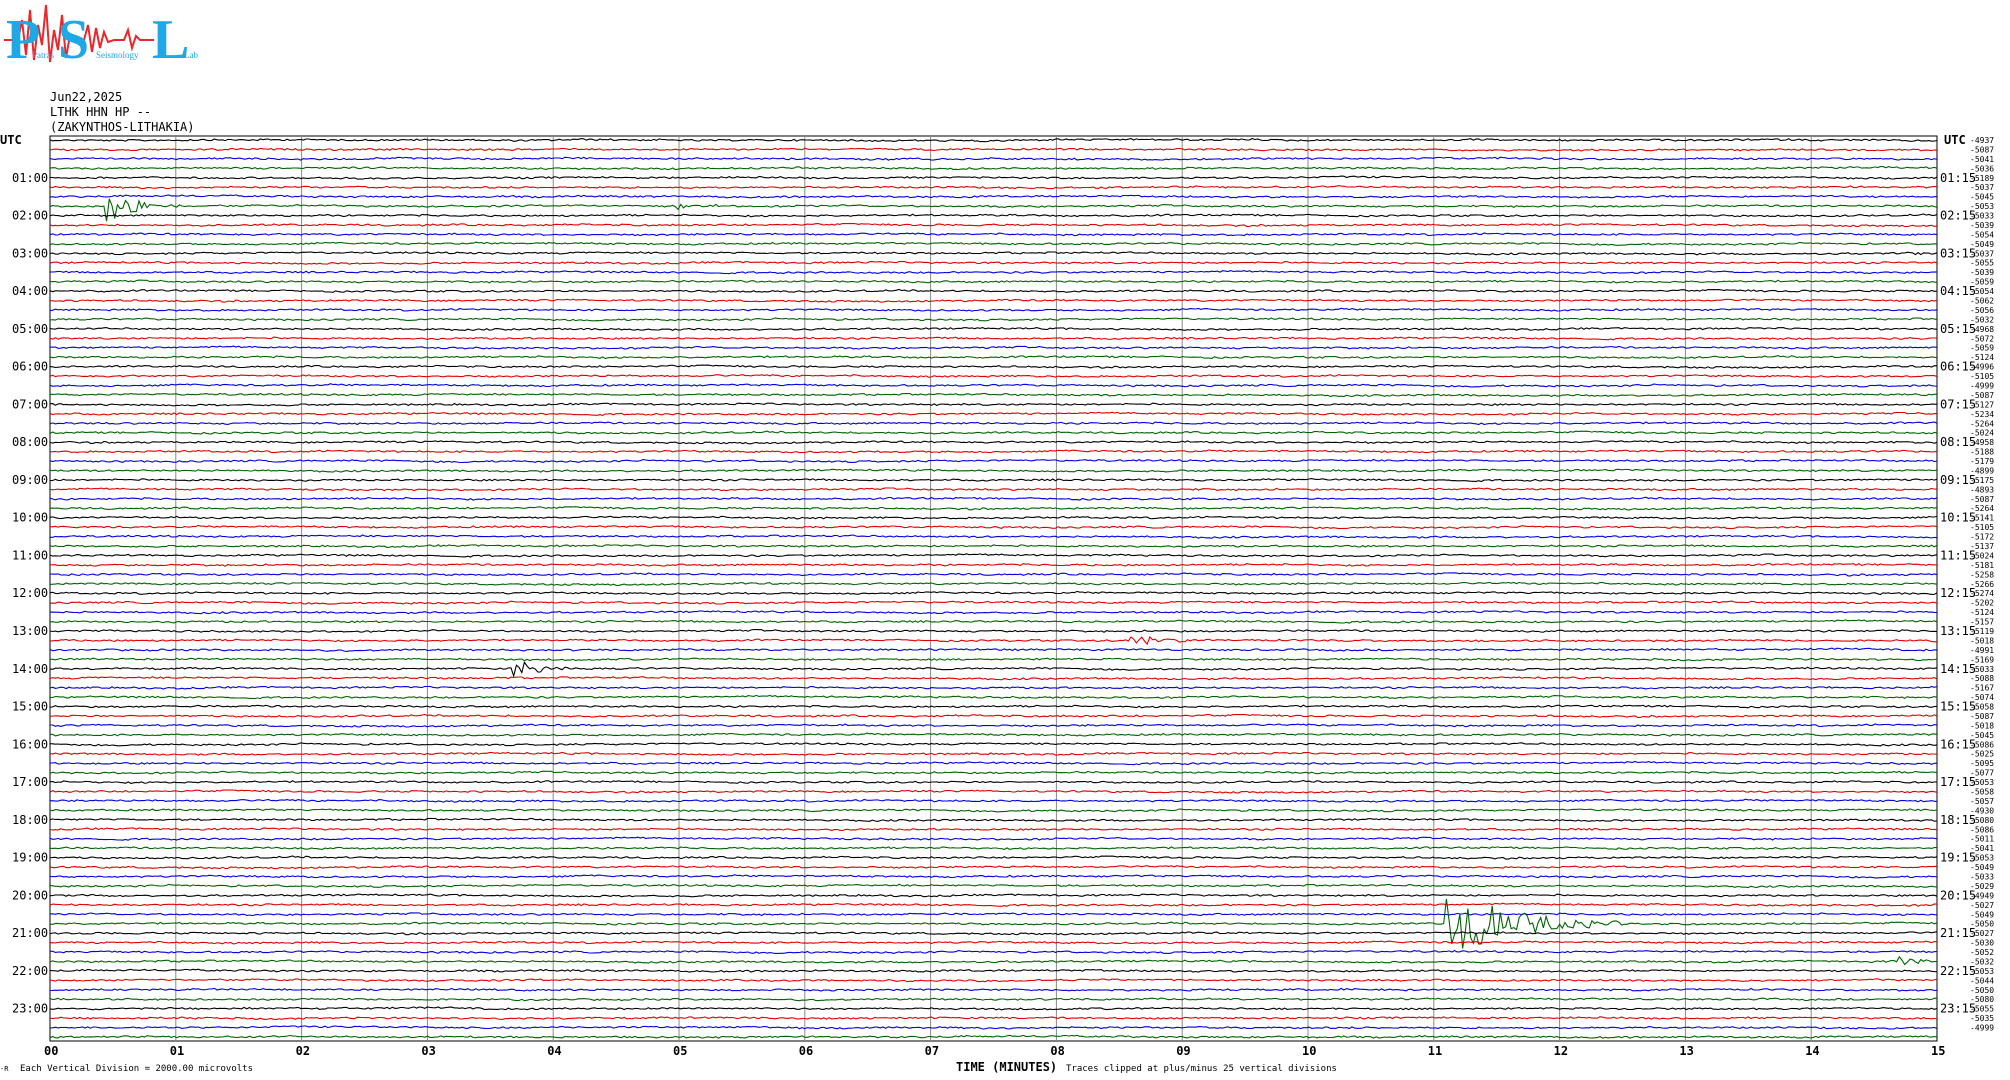 This screenshot has width=2010, height=1080. What do you see at coordinates (30, 858) in the screenshot?
I see `hour-label-left: 19:00` at bounding box center [30, 858].